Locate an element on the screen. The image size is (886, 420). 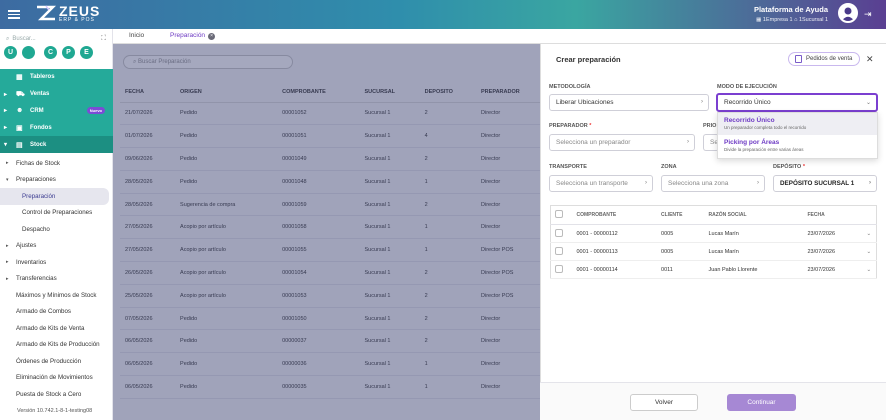
tab-bar: Inicio Preparación × is located at coordinates (499, 36).